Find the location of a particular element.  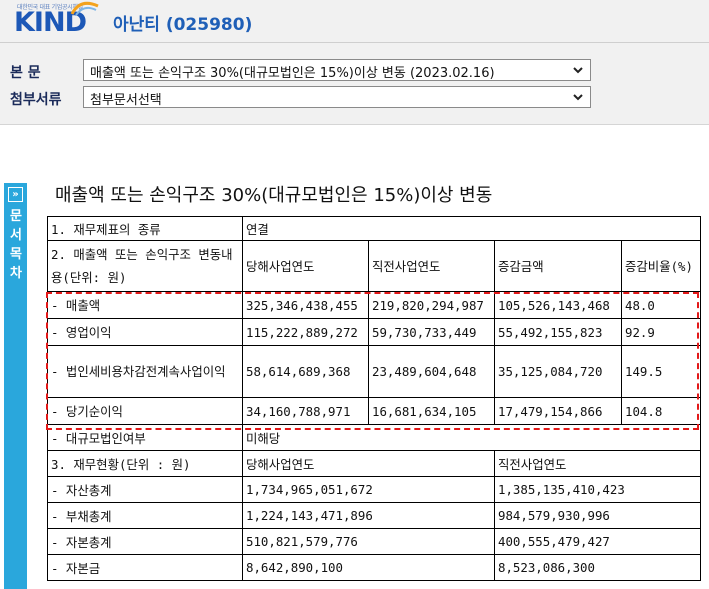

table-row: - 부채총계 1,224,143,471,896 984,579,930,996 is located at coordinates (374, 515).